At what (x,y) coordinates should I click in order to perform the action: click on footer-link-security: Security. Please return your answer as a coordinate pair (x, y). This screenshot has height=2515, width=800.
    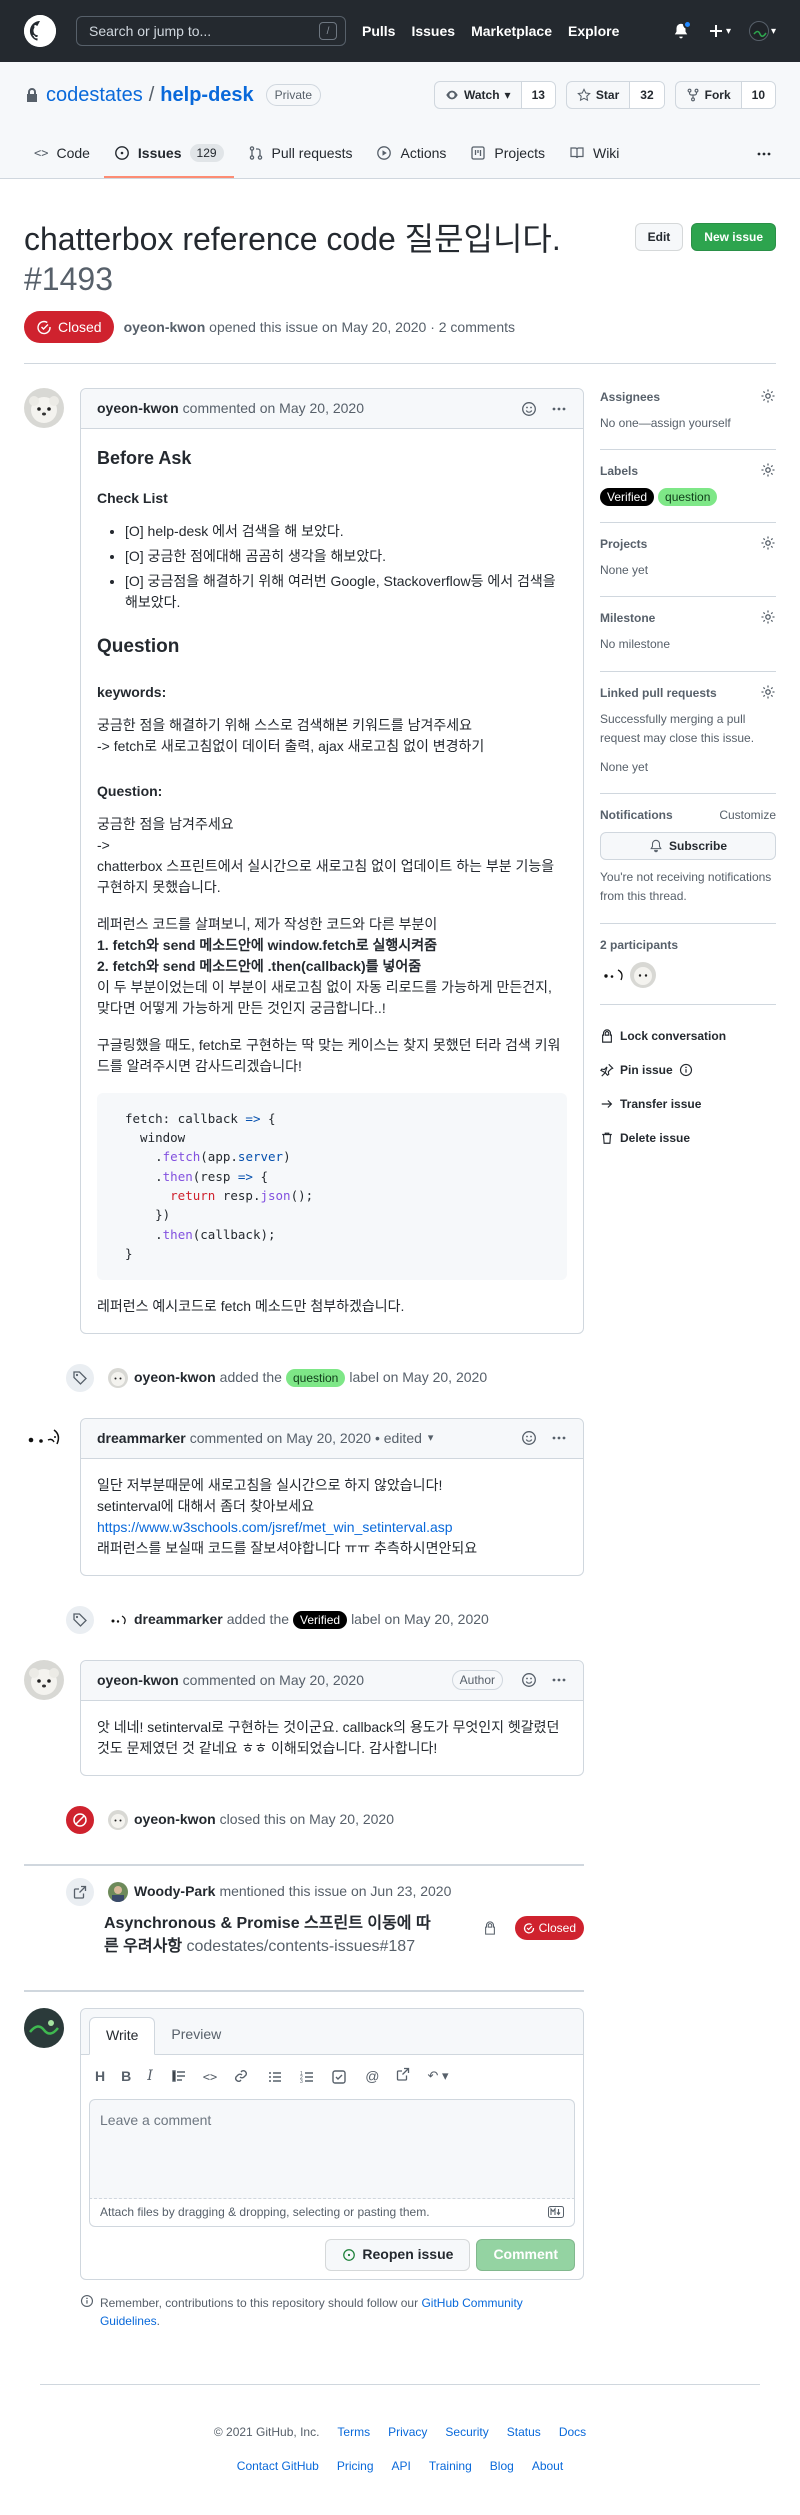
    Looking at the image, I should click on (466, 2432).